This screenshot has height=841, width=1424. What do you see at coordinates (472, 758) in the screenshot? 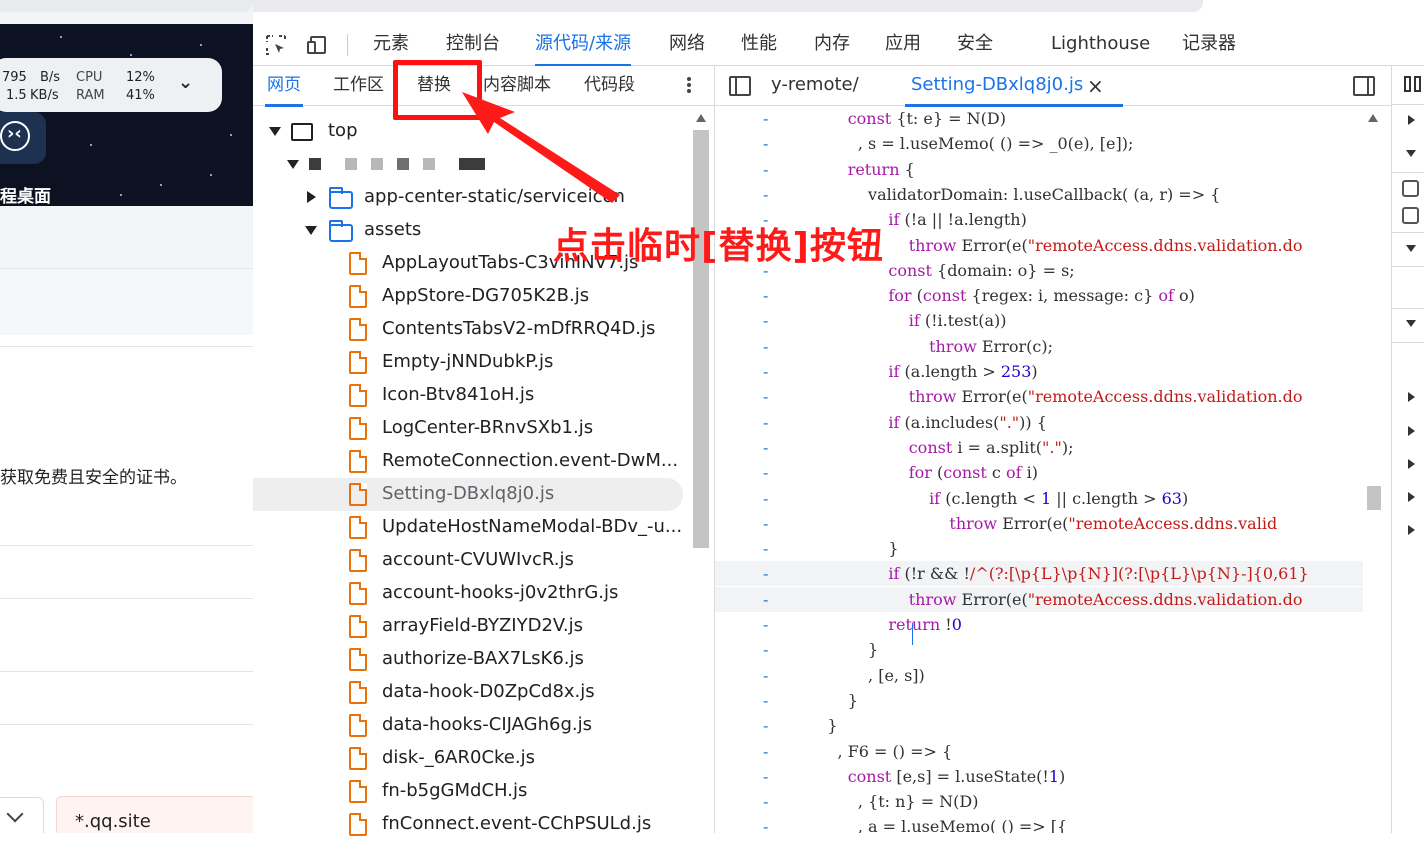
I see `tree-file-item: disk-_6AR0Cke.js` at bounding box center [472, 758].